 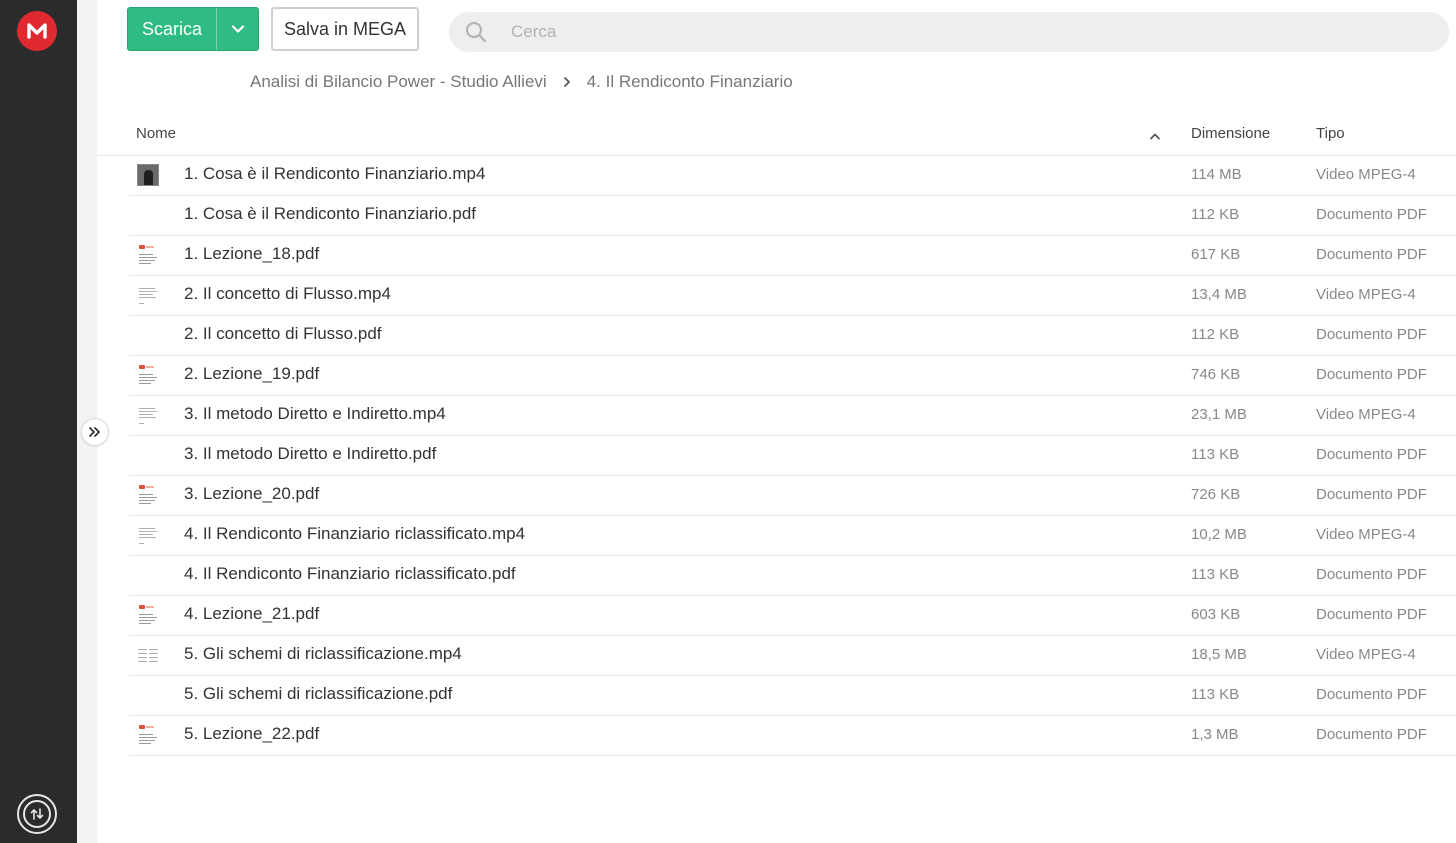 I want to click on file-size: 18,5 MB, so click(x=1219, y=654).